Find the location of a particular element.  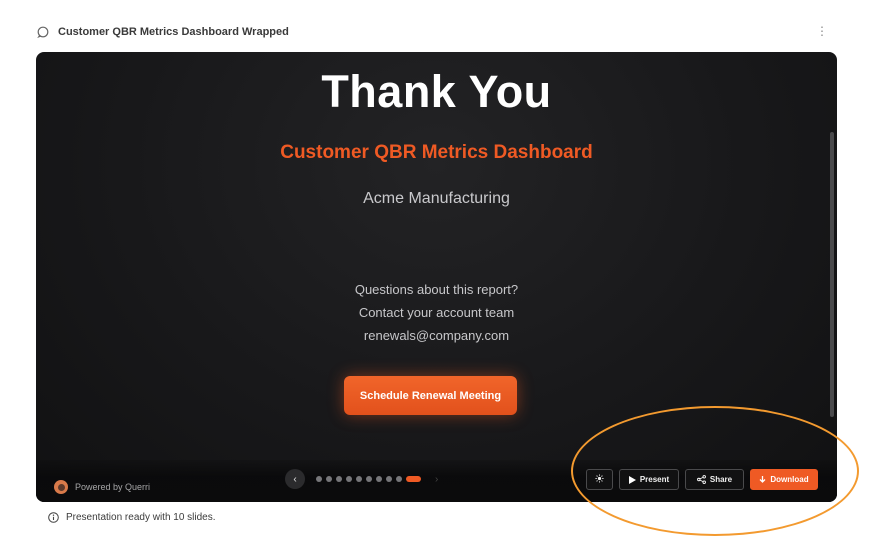

status-bar: Presentation ready with 10 slides. is located at coordinates (132, 517).